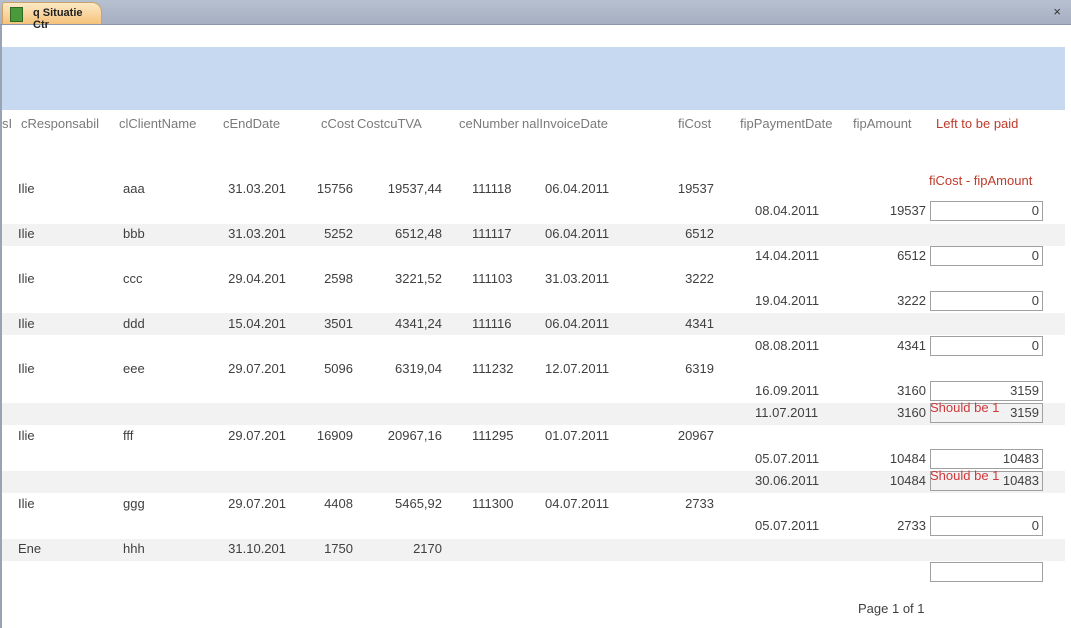 The width and height of the screenshot is (1071, 628). What do you see at coordinates (52, 16) in the screenshot?
I see `tab-q-situatie-ctr: q Situatie Ctr` at bounding box center [52, 16].